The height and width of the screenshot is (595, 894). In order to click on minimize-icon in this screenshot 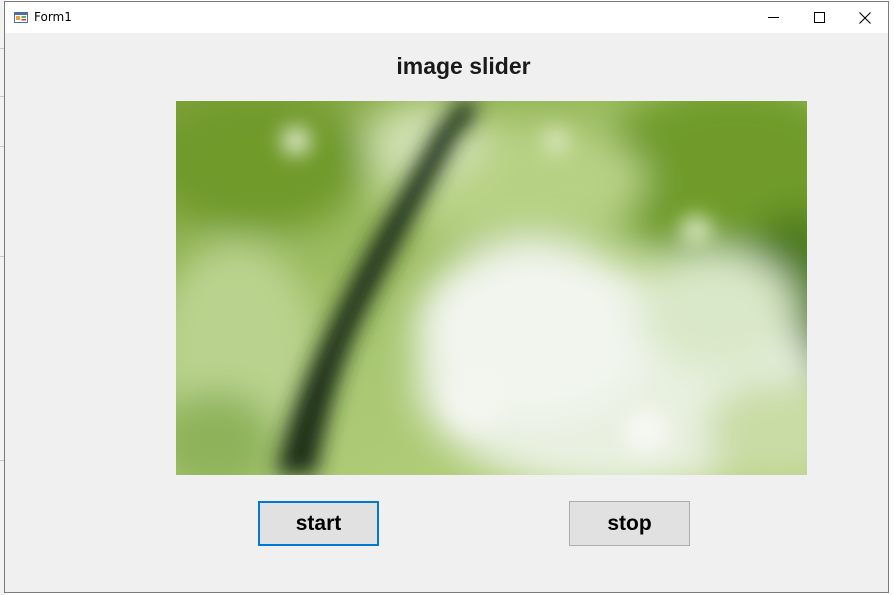, I will do `click(773, 17)`.